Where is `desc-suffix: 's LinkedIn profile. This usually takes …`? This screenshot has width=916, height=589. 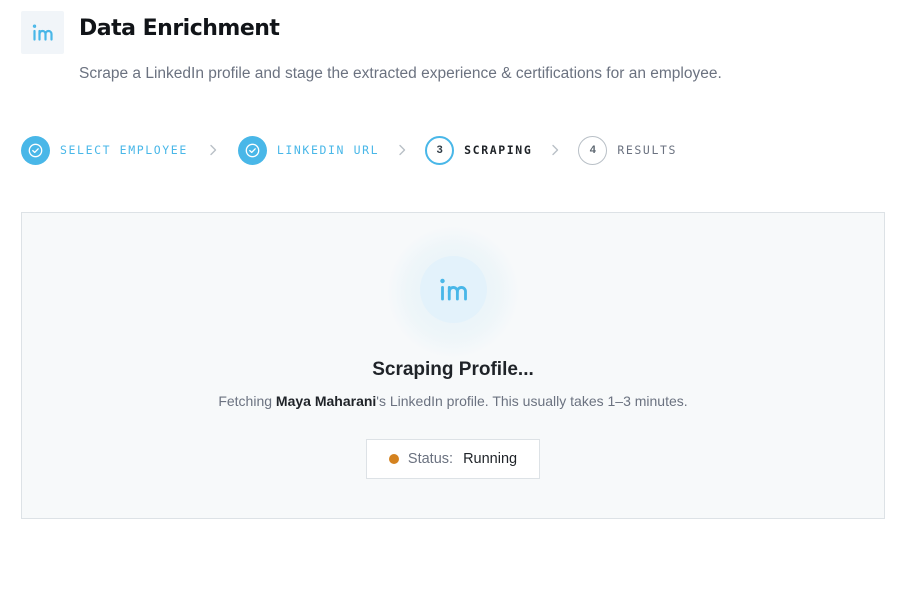
desc-suffix: 's LinkedIn profile. This usually takes … is located at coordinates (532, 401).